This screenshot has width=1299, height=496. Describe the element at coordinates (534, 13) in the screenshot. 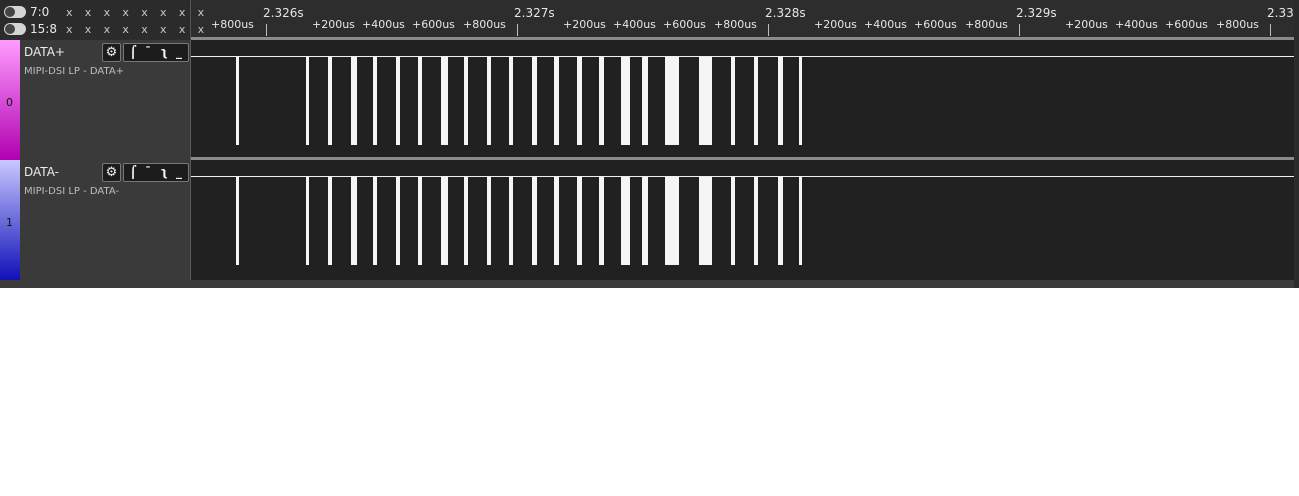

I see `major-tick-label: 2.327s` at that location.